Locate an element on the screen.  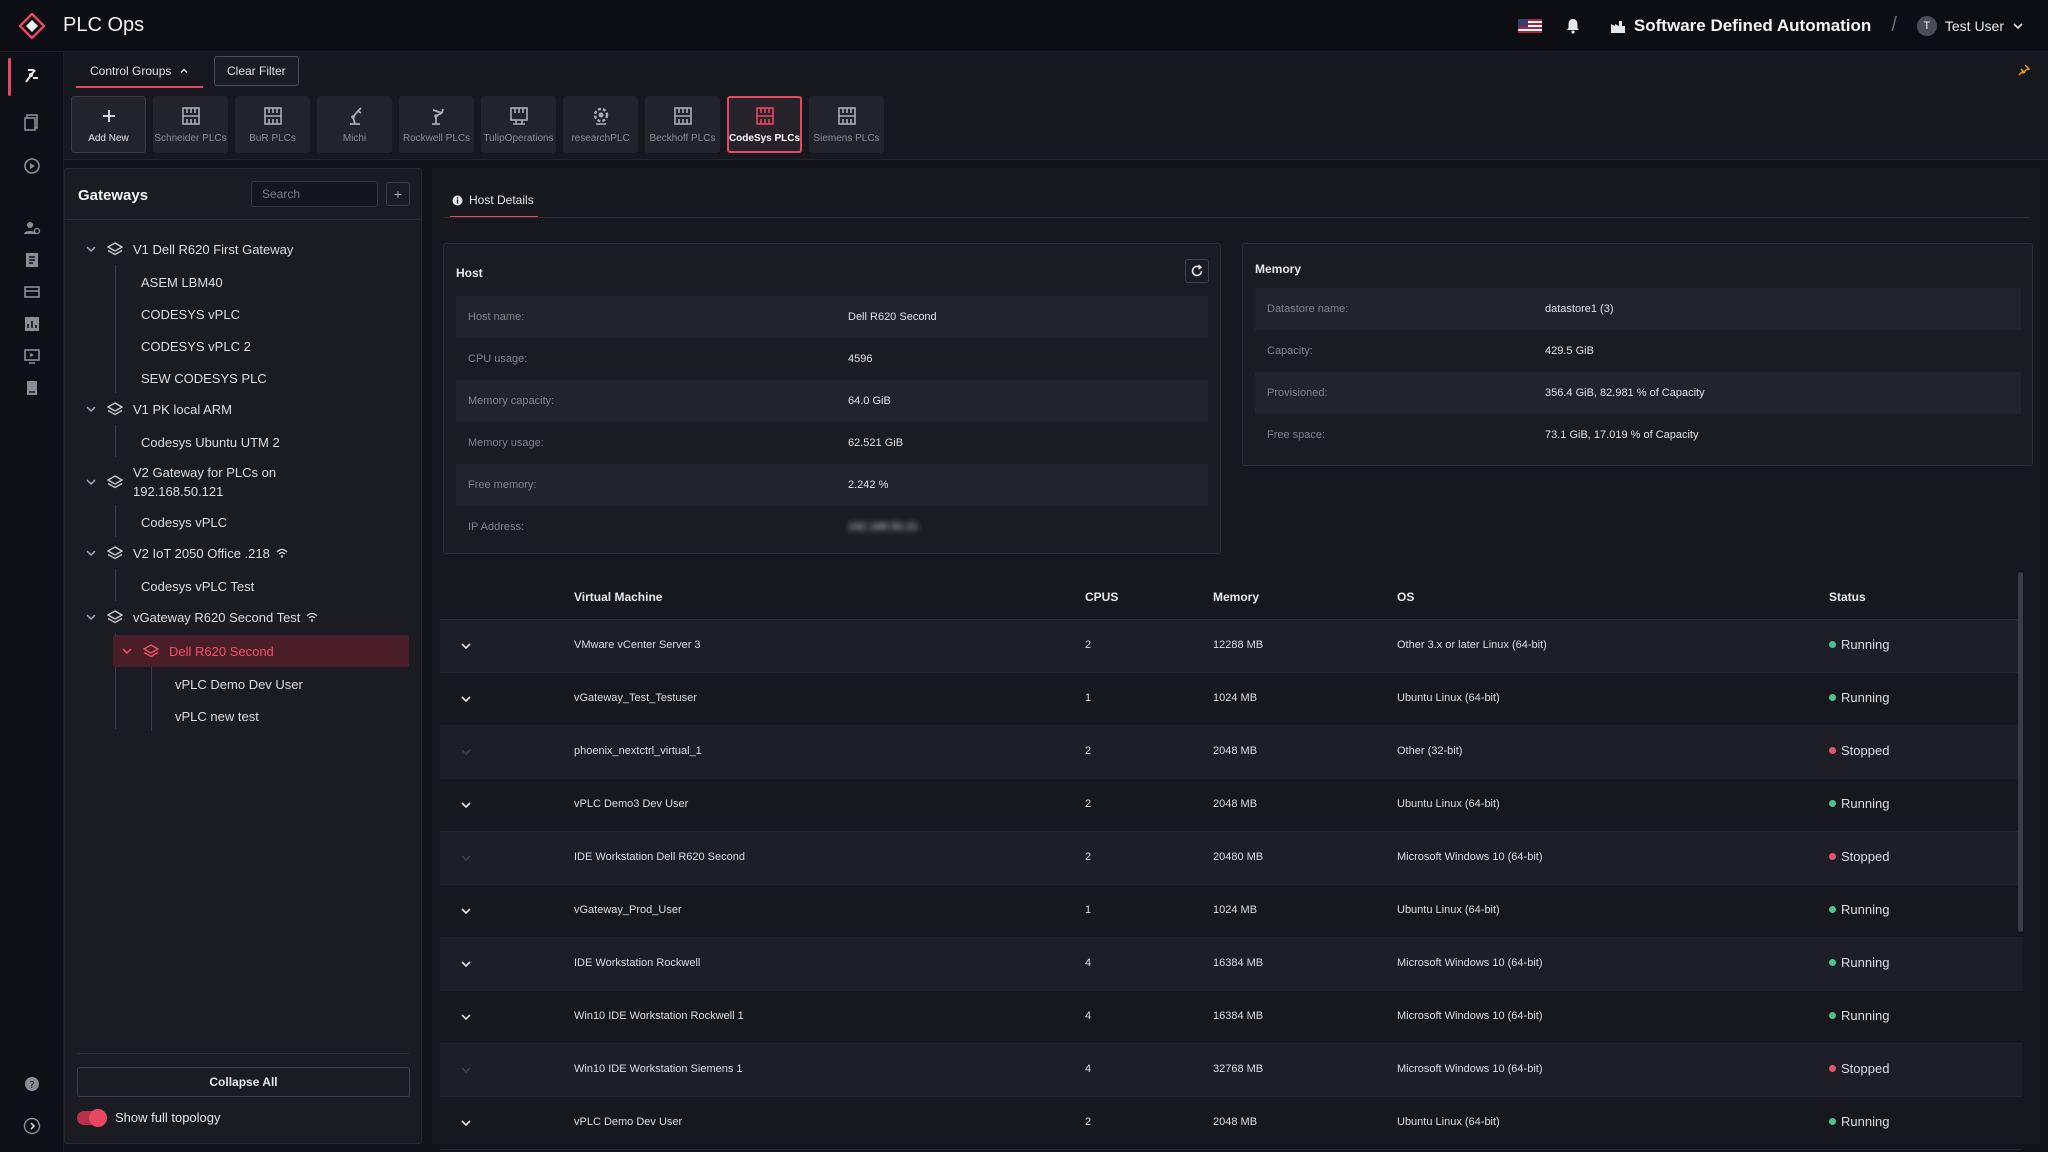
host-row-key: Memory capacity: is located at coordinates (511, 401).